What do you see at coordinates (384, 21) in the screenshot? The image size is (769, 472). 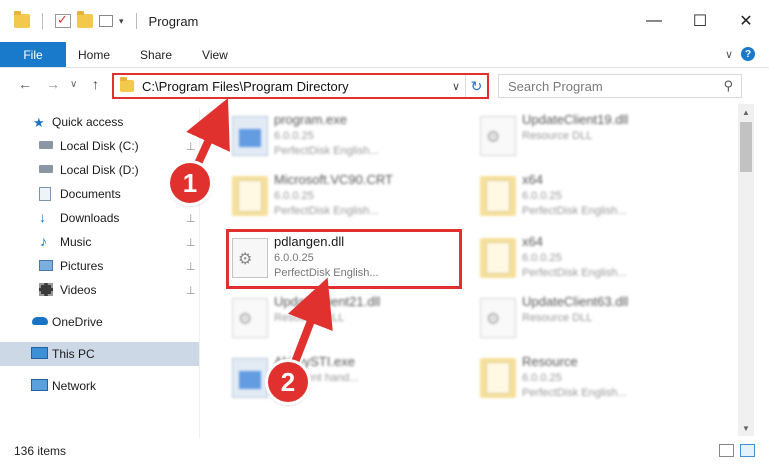 I see `title-bar: ▾ Program — ☐ ✕` at bounding box center [384, 21].